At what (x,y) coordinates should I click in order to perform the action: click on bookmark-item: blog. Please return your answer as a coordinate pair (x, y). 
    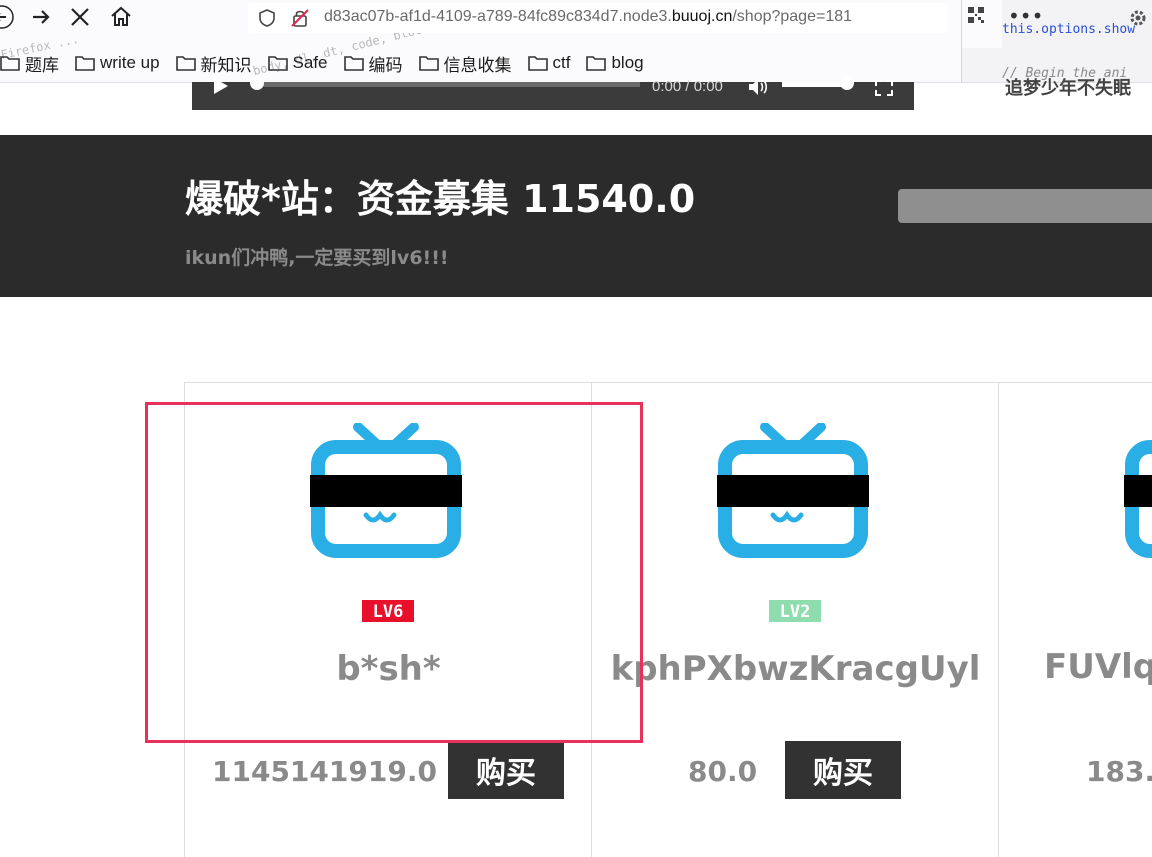
    Looking at the image, I should click on (615, 63).